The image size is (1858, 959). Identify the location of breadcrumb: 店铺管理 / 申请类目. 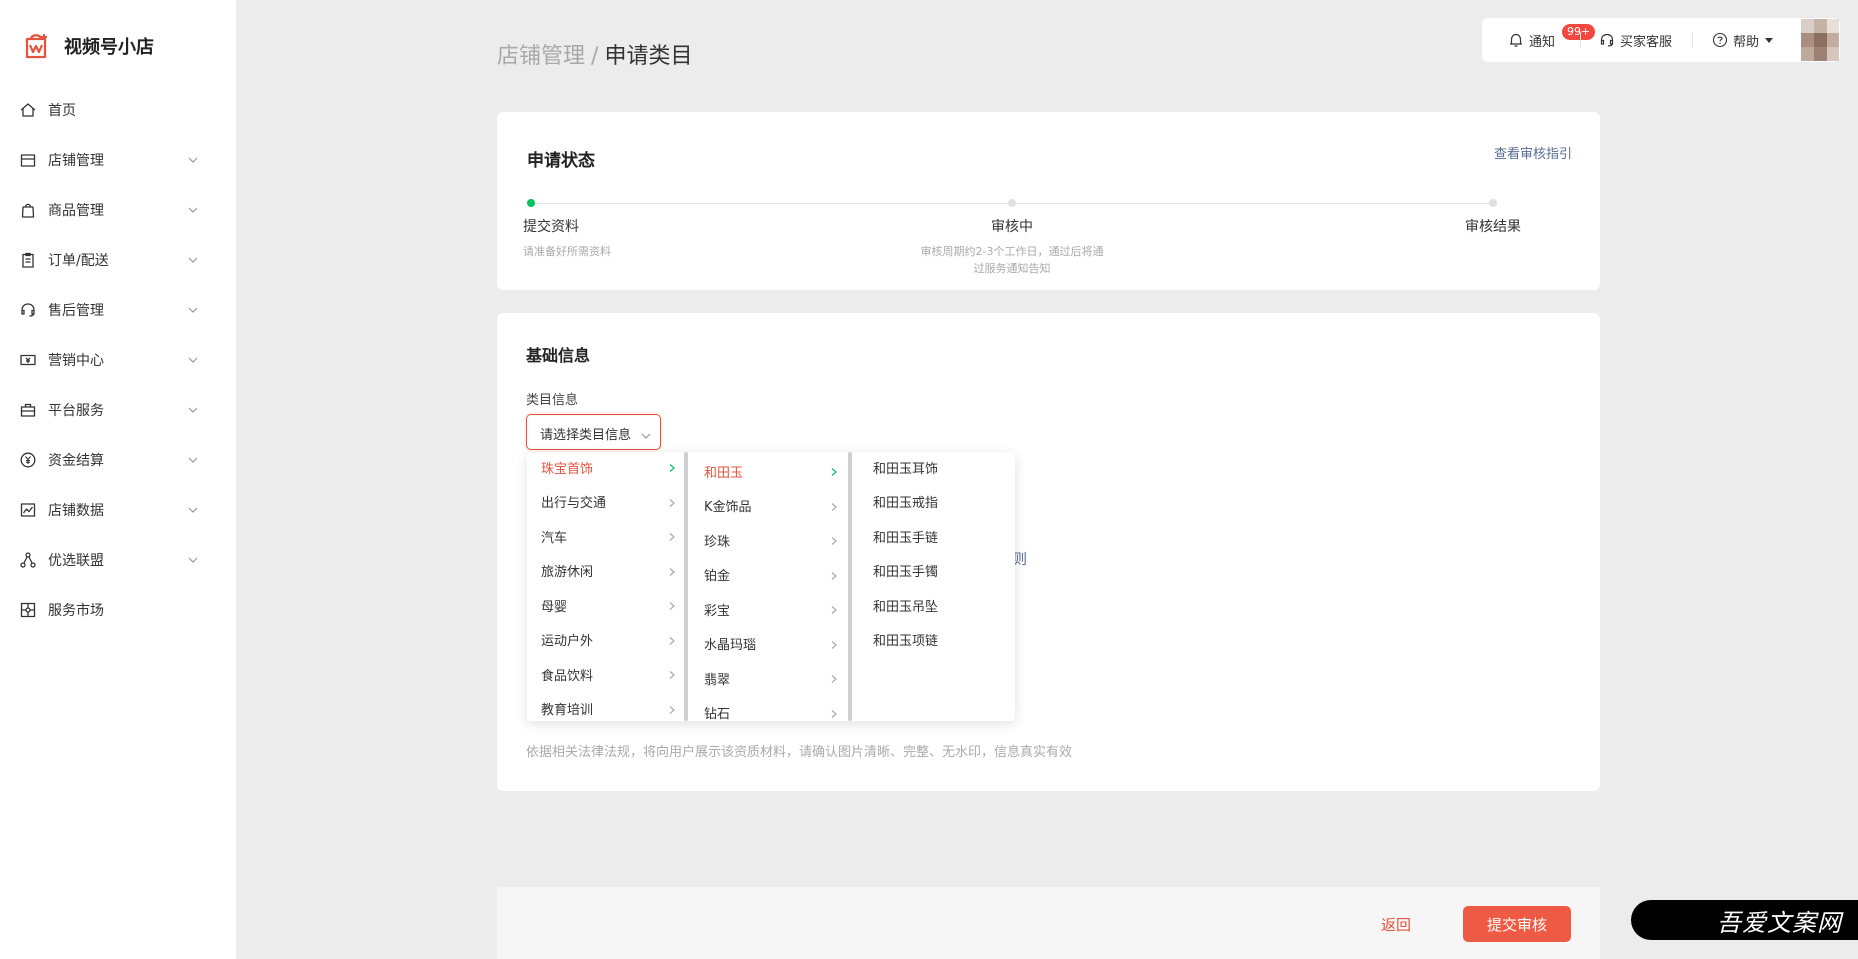
(594, 54).